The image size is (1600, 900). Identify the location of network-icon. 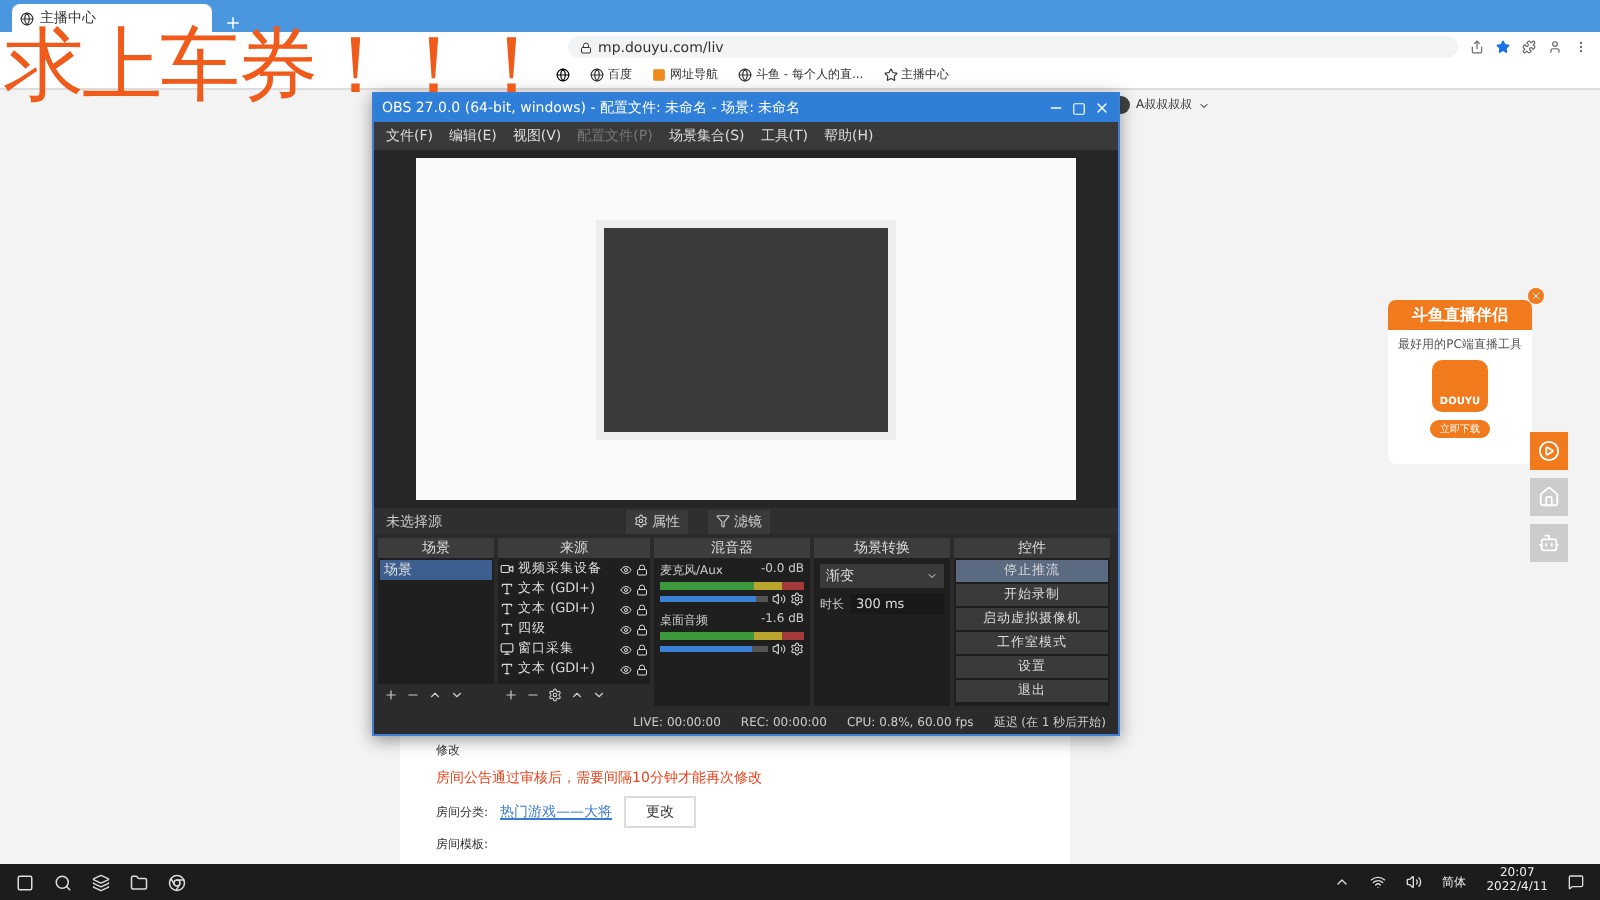
(1378, 882).